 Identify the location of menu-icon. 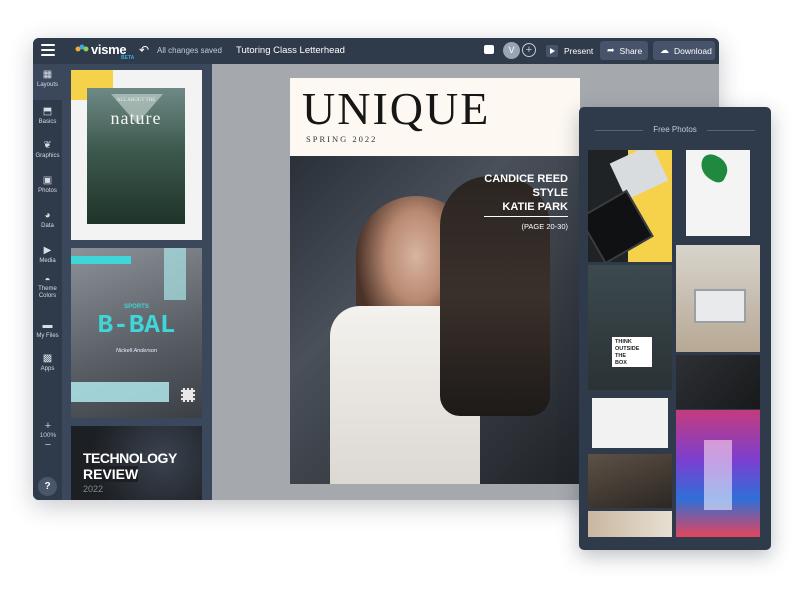
(48, 50).